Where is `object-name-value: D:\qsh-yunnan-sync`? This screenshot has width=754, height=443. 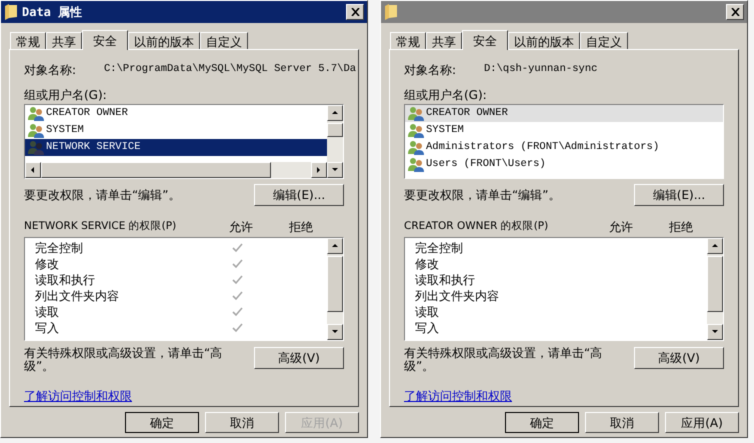 object-name-value: D:\qsh-yunnan-sync is located at coordinates (541, 70).